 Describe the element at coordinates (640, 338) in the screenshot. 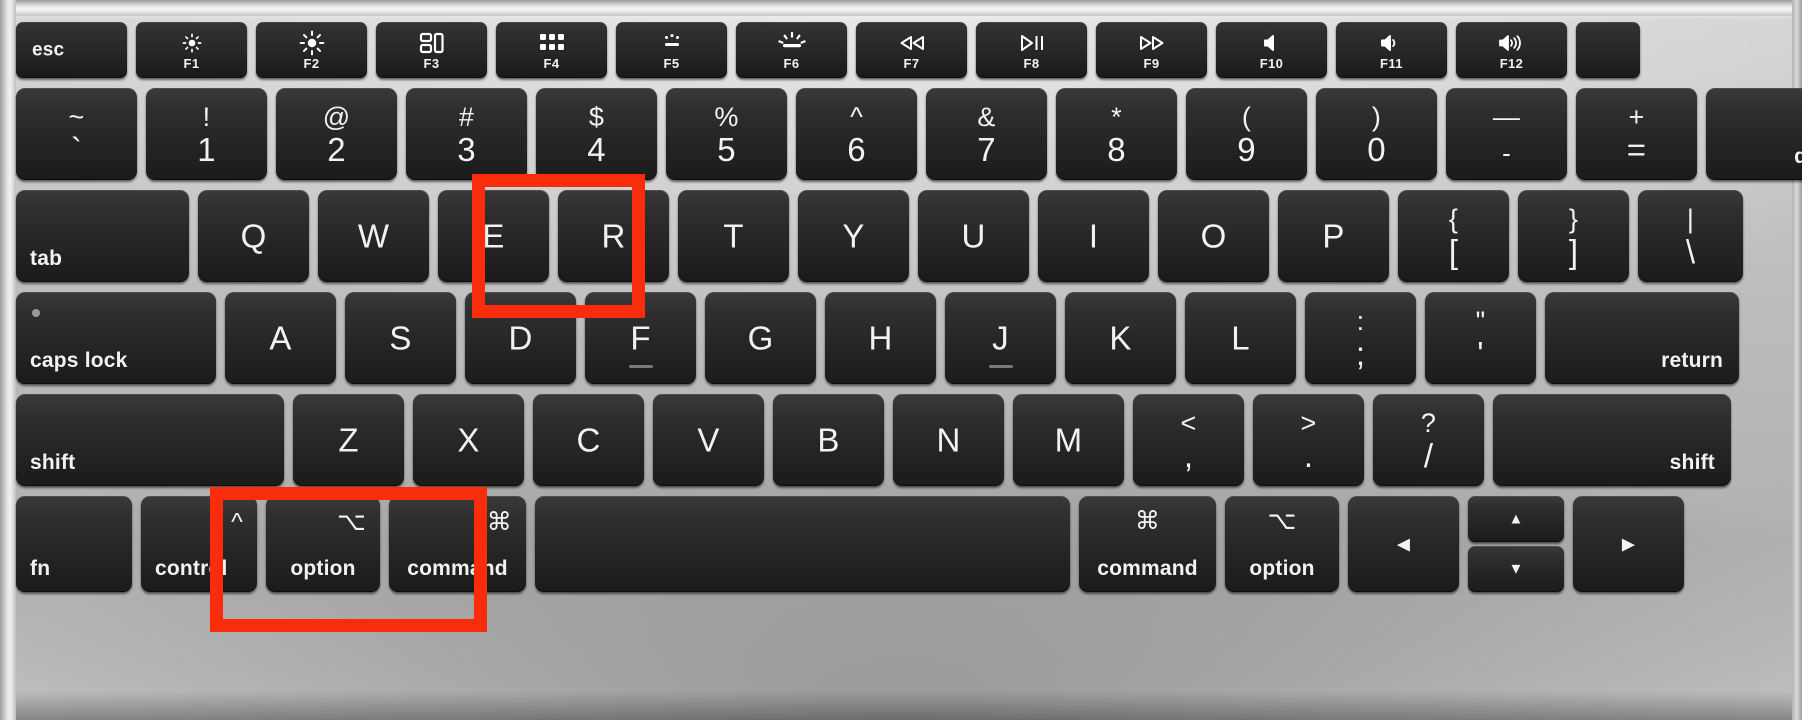

I see `key-f: F` at that location.